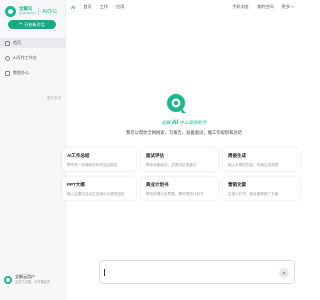  What do you see at coordinates (7, 43) in the screenshot?
I see `home-icon` at bounding box center [7, 43].